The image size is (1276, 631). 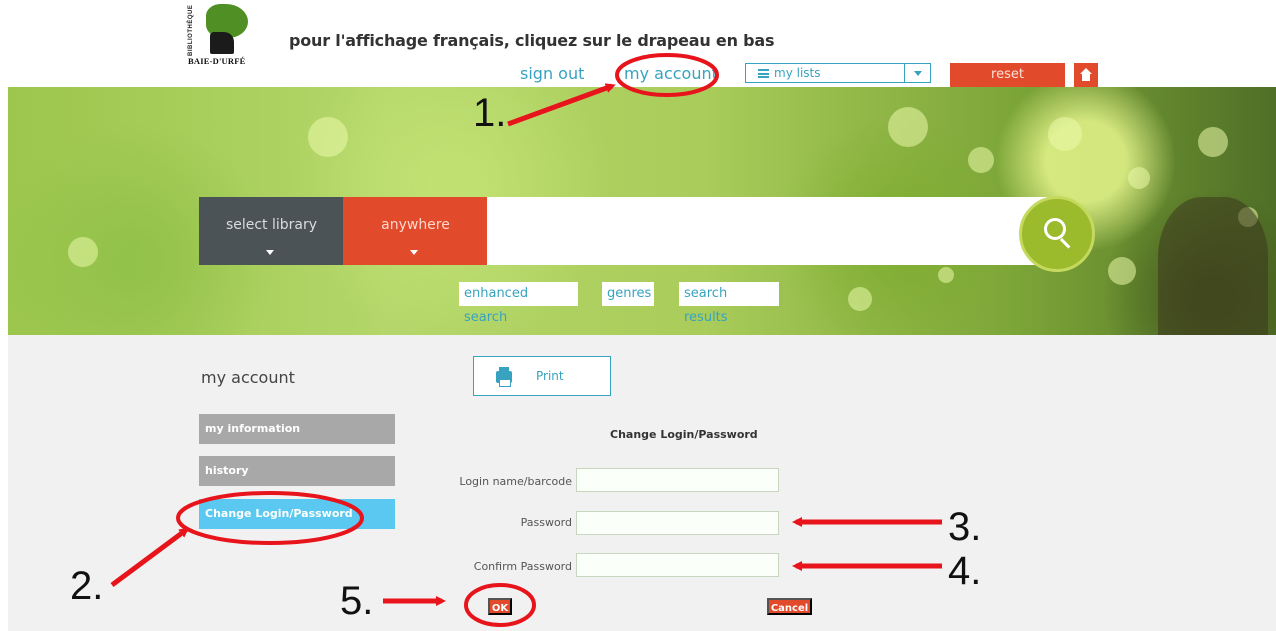 I want to click on print-button: Print, so click(x=542, y=376).